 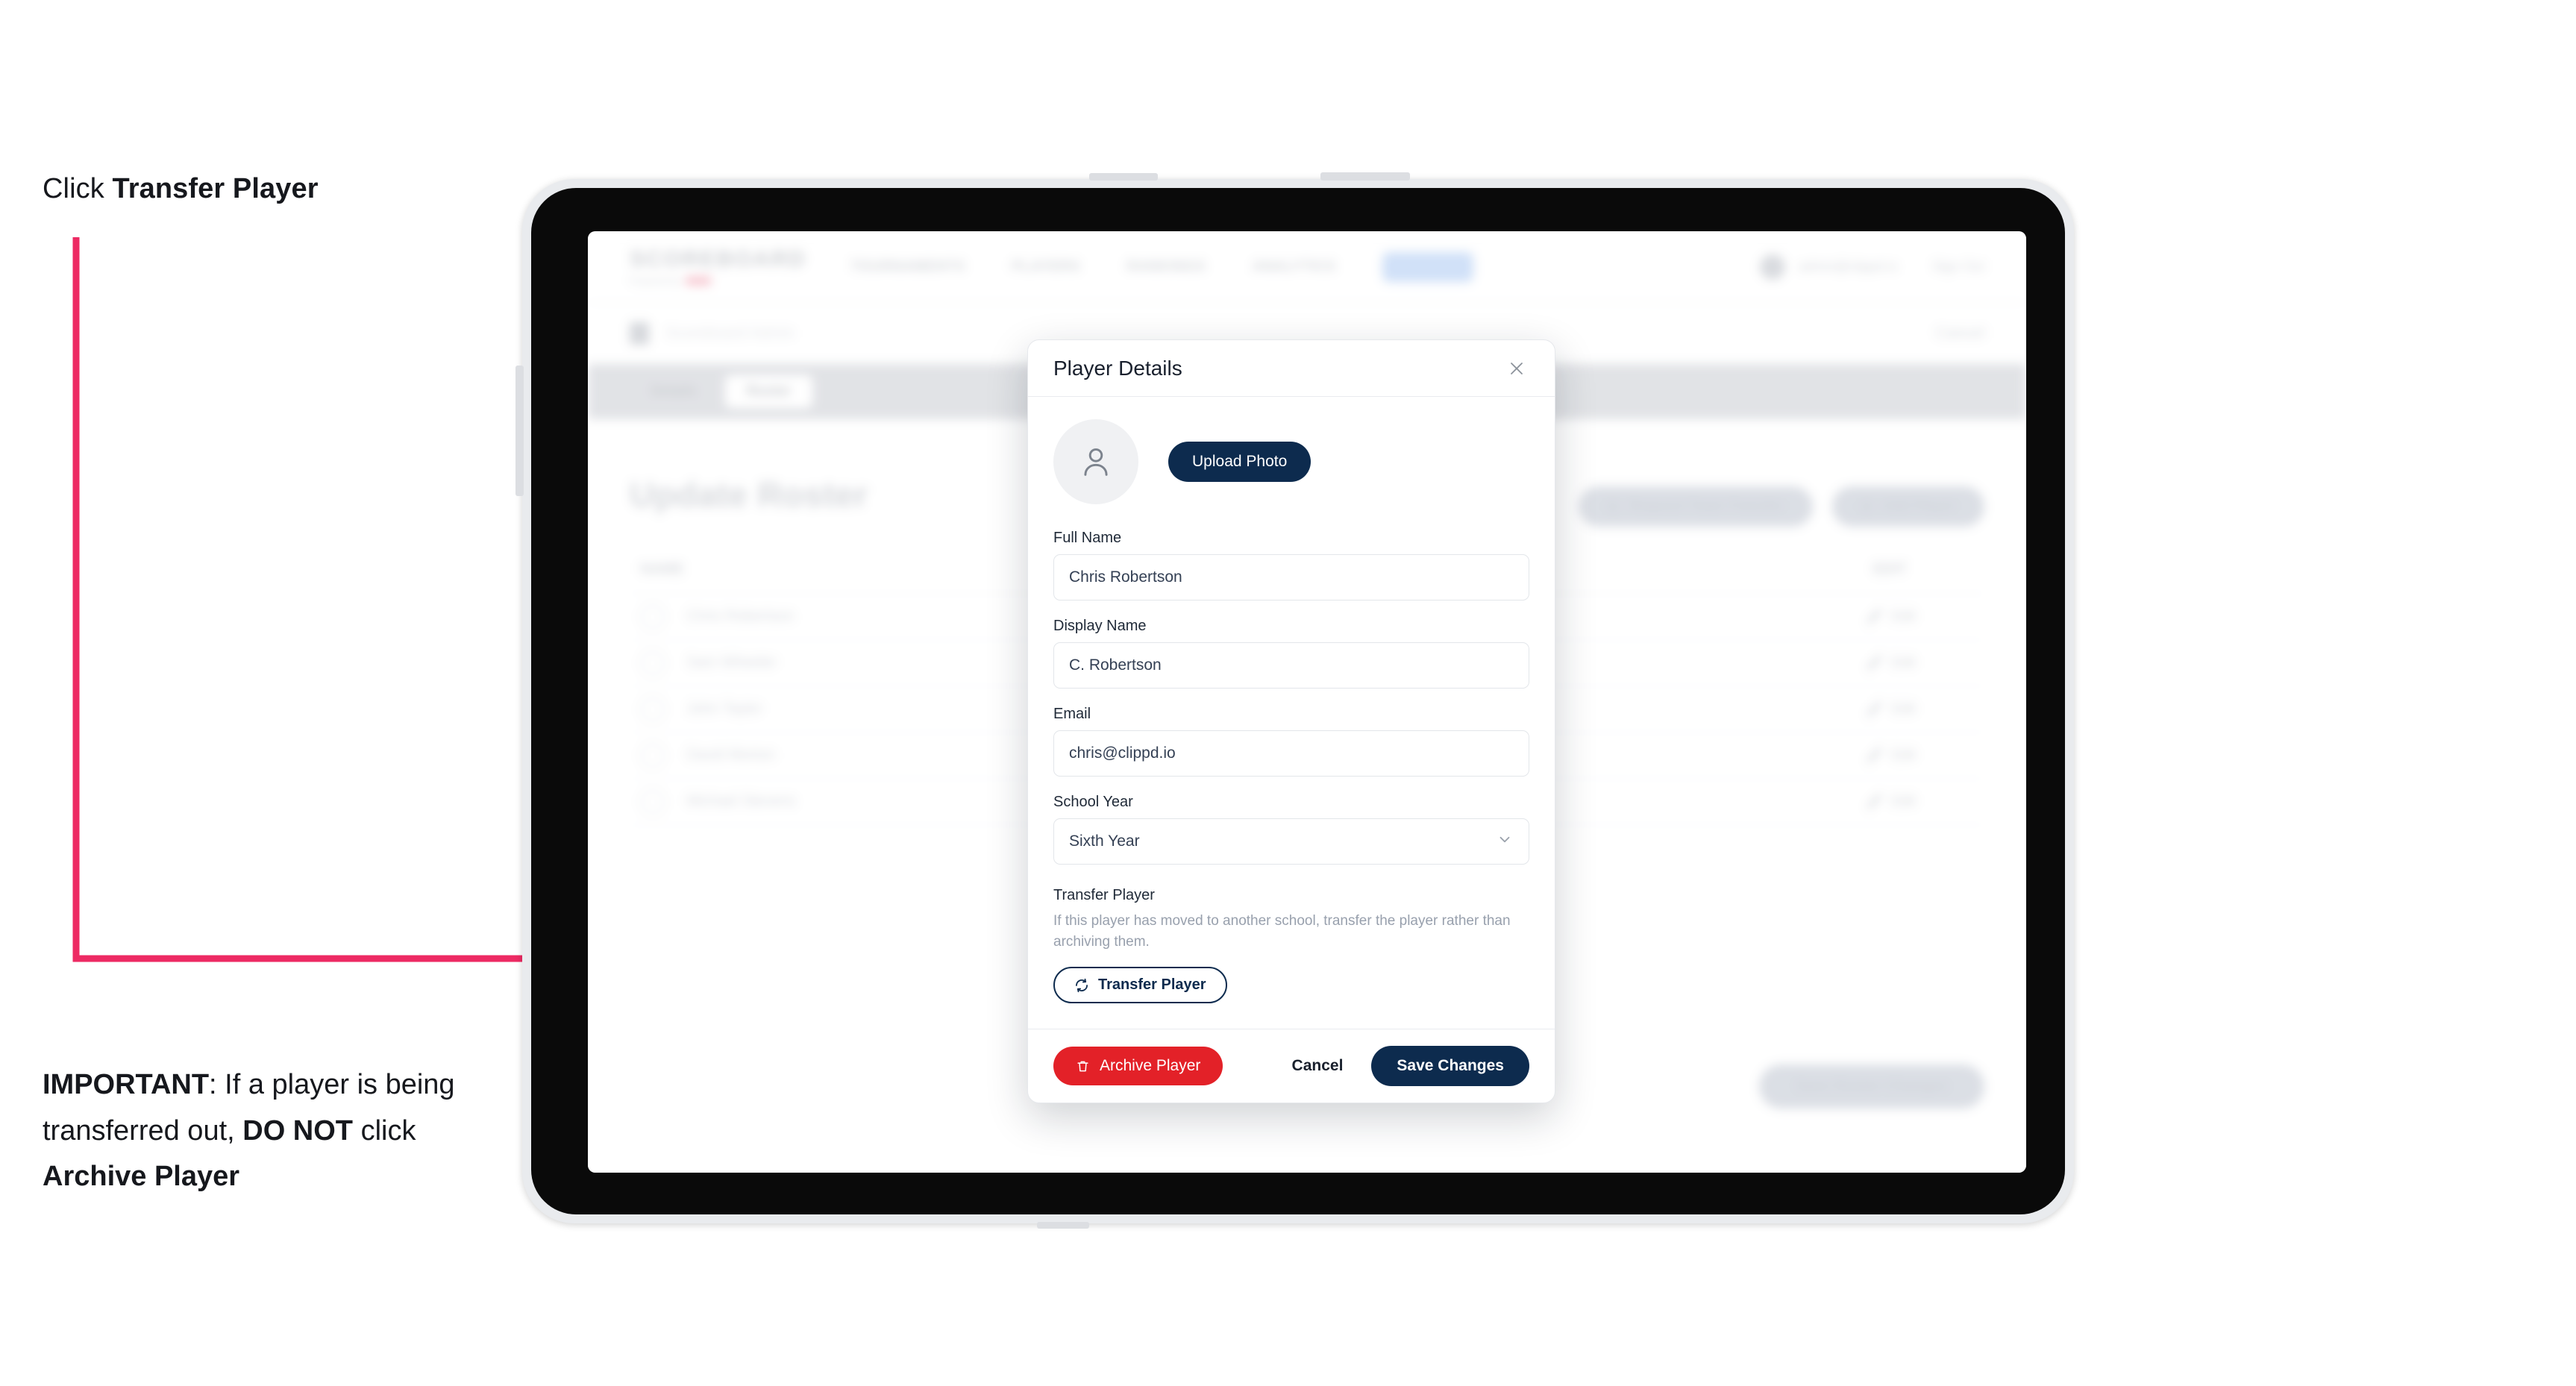 What do you see at coordinates (1450, 1066) in the screenshot?
I see `save-changes-button: Save Changes` at bounding box center [1450, 1066].